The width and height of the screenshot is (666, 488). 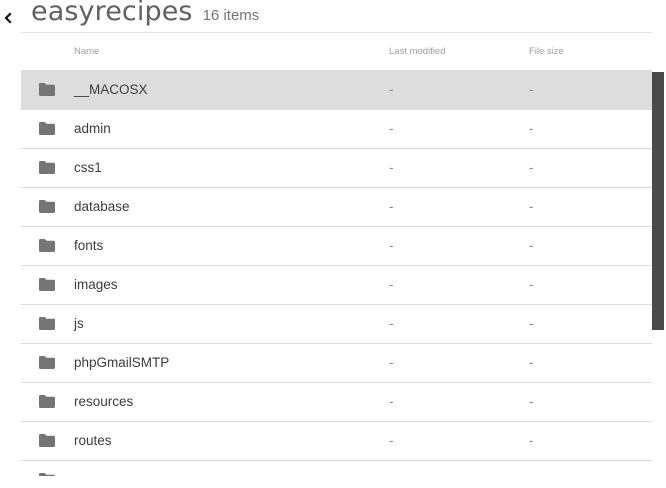 I want to click on item-count: 16 items, so click(x=231, y=15).